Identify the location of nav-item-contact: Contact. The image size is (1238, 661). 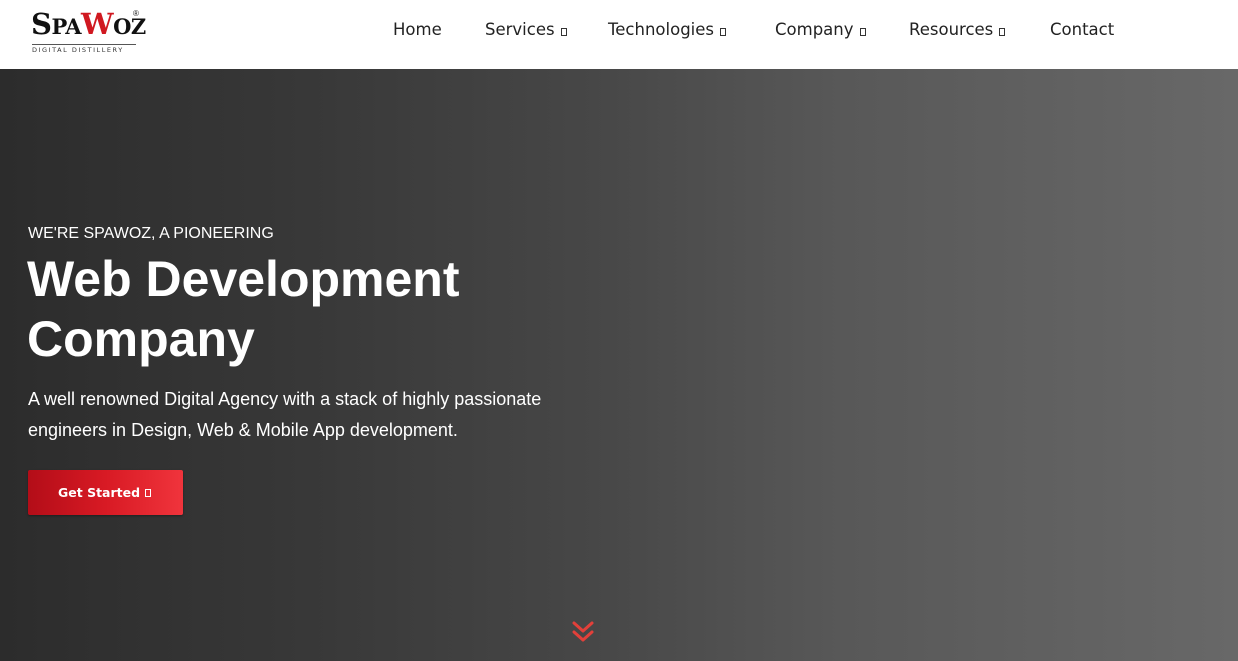
(1082, 30).